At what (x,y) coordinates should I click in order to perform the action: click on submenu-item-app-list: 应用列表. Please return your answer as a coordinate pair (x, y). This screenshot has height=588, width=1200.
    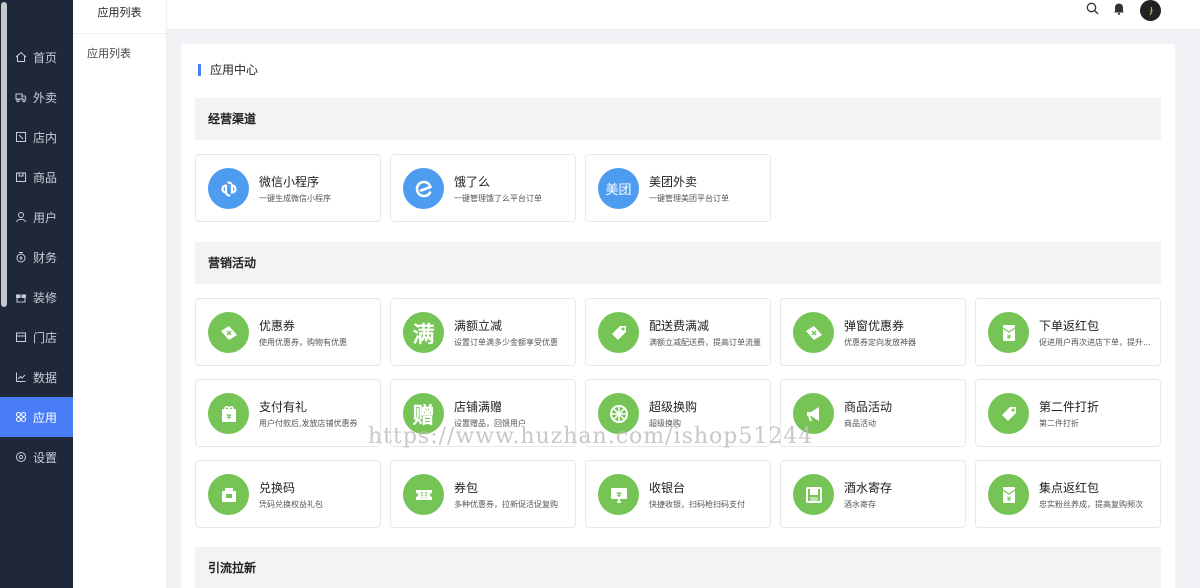
    Looking at the image, I should click on (119, 53).